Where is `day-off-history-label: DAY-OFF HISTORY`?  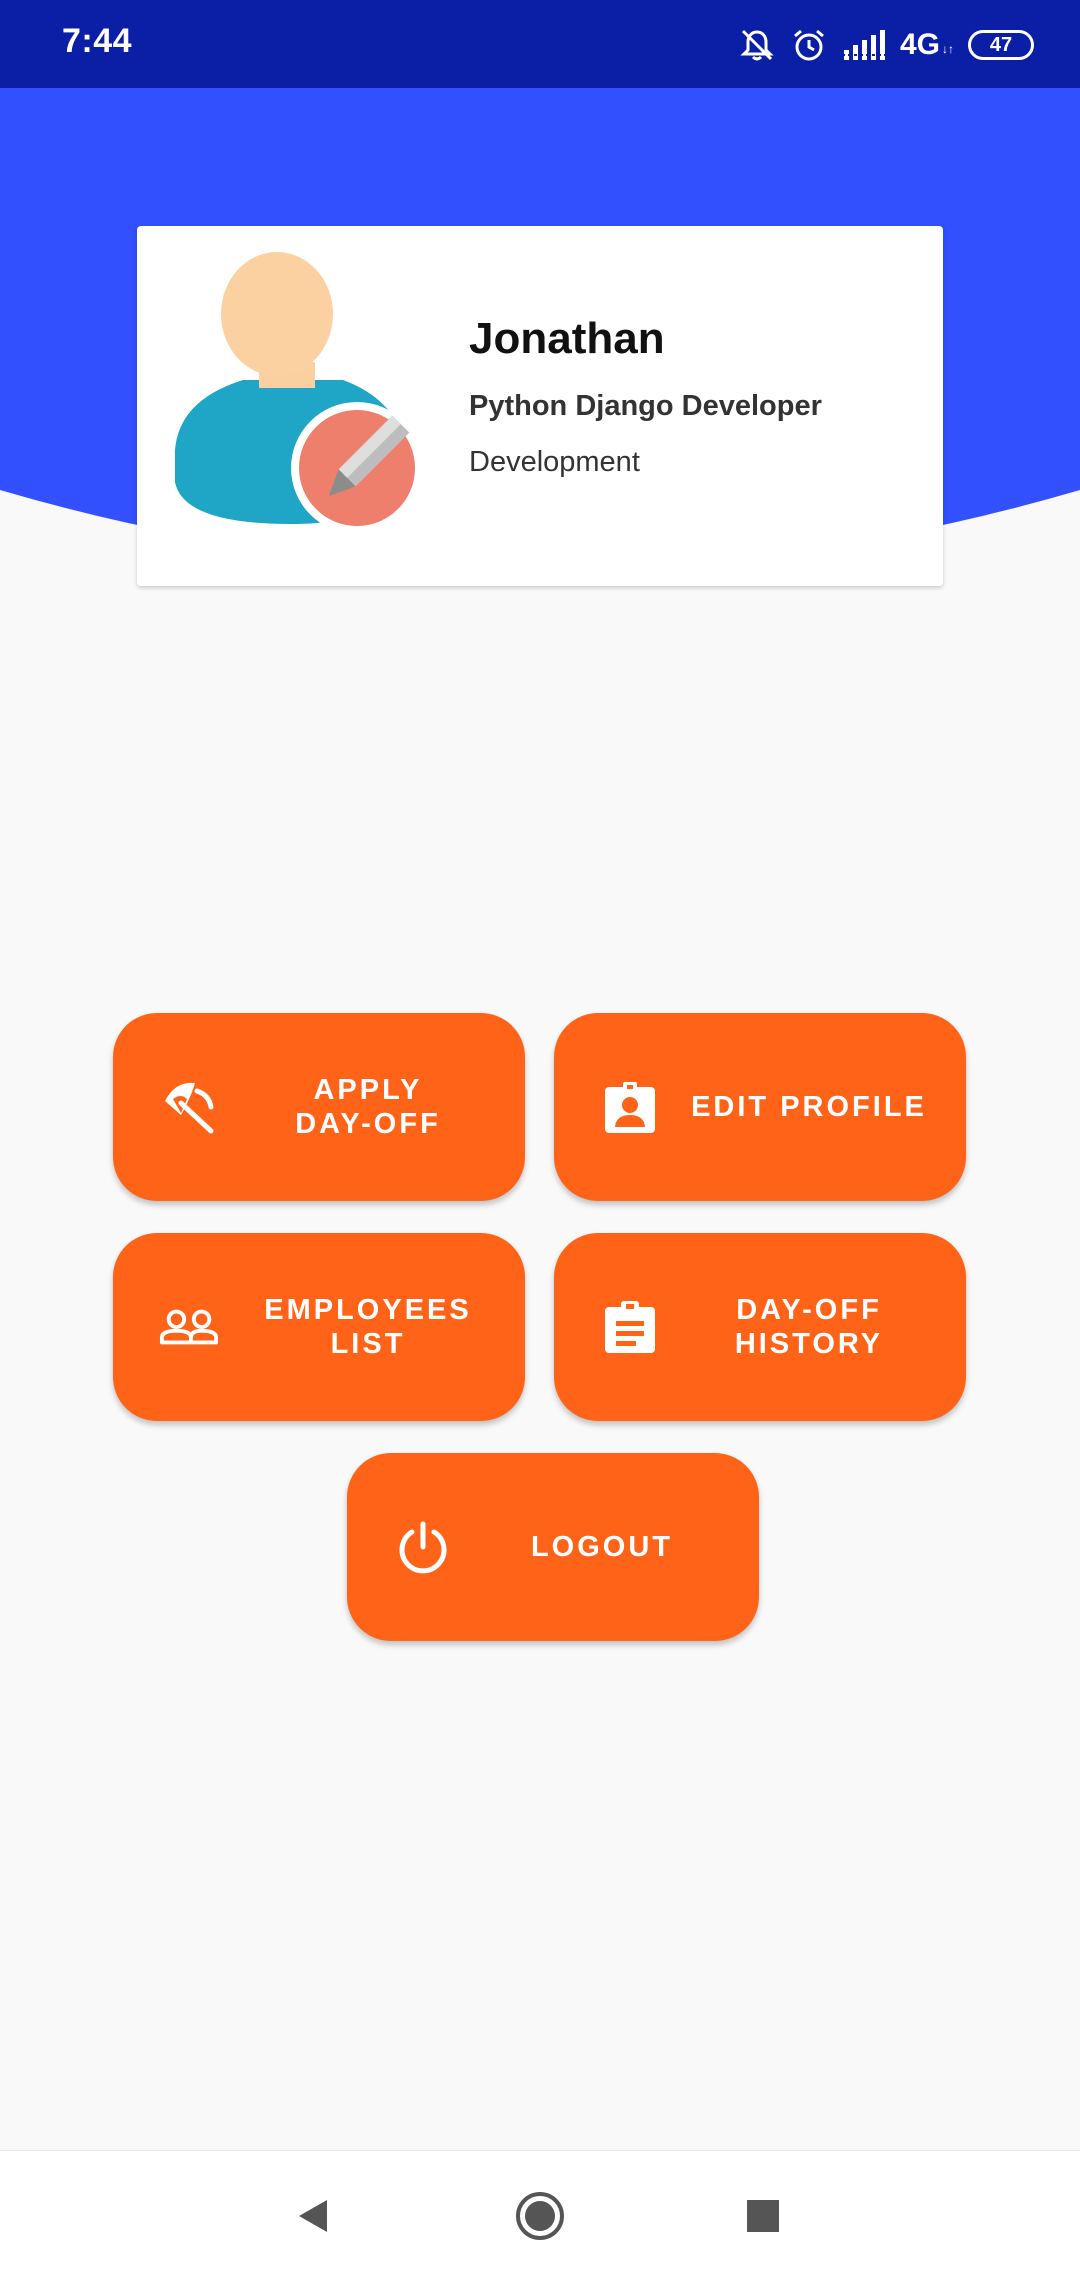
day-off-history-label: DAY-OFF HISTORY is located at coordinates (809, 1327).